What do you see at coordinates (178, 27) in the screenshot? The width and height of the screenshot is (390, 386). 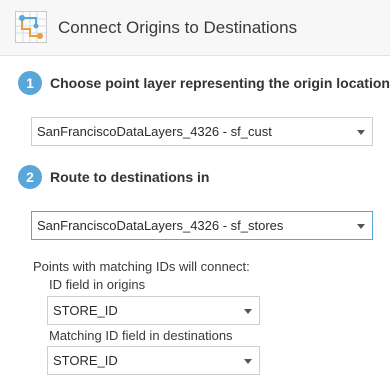 I see `panel-title: Connect Origins to Destinations` at bounding box center [178, 27].